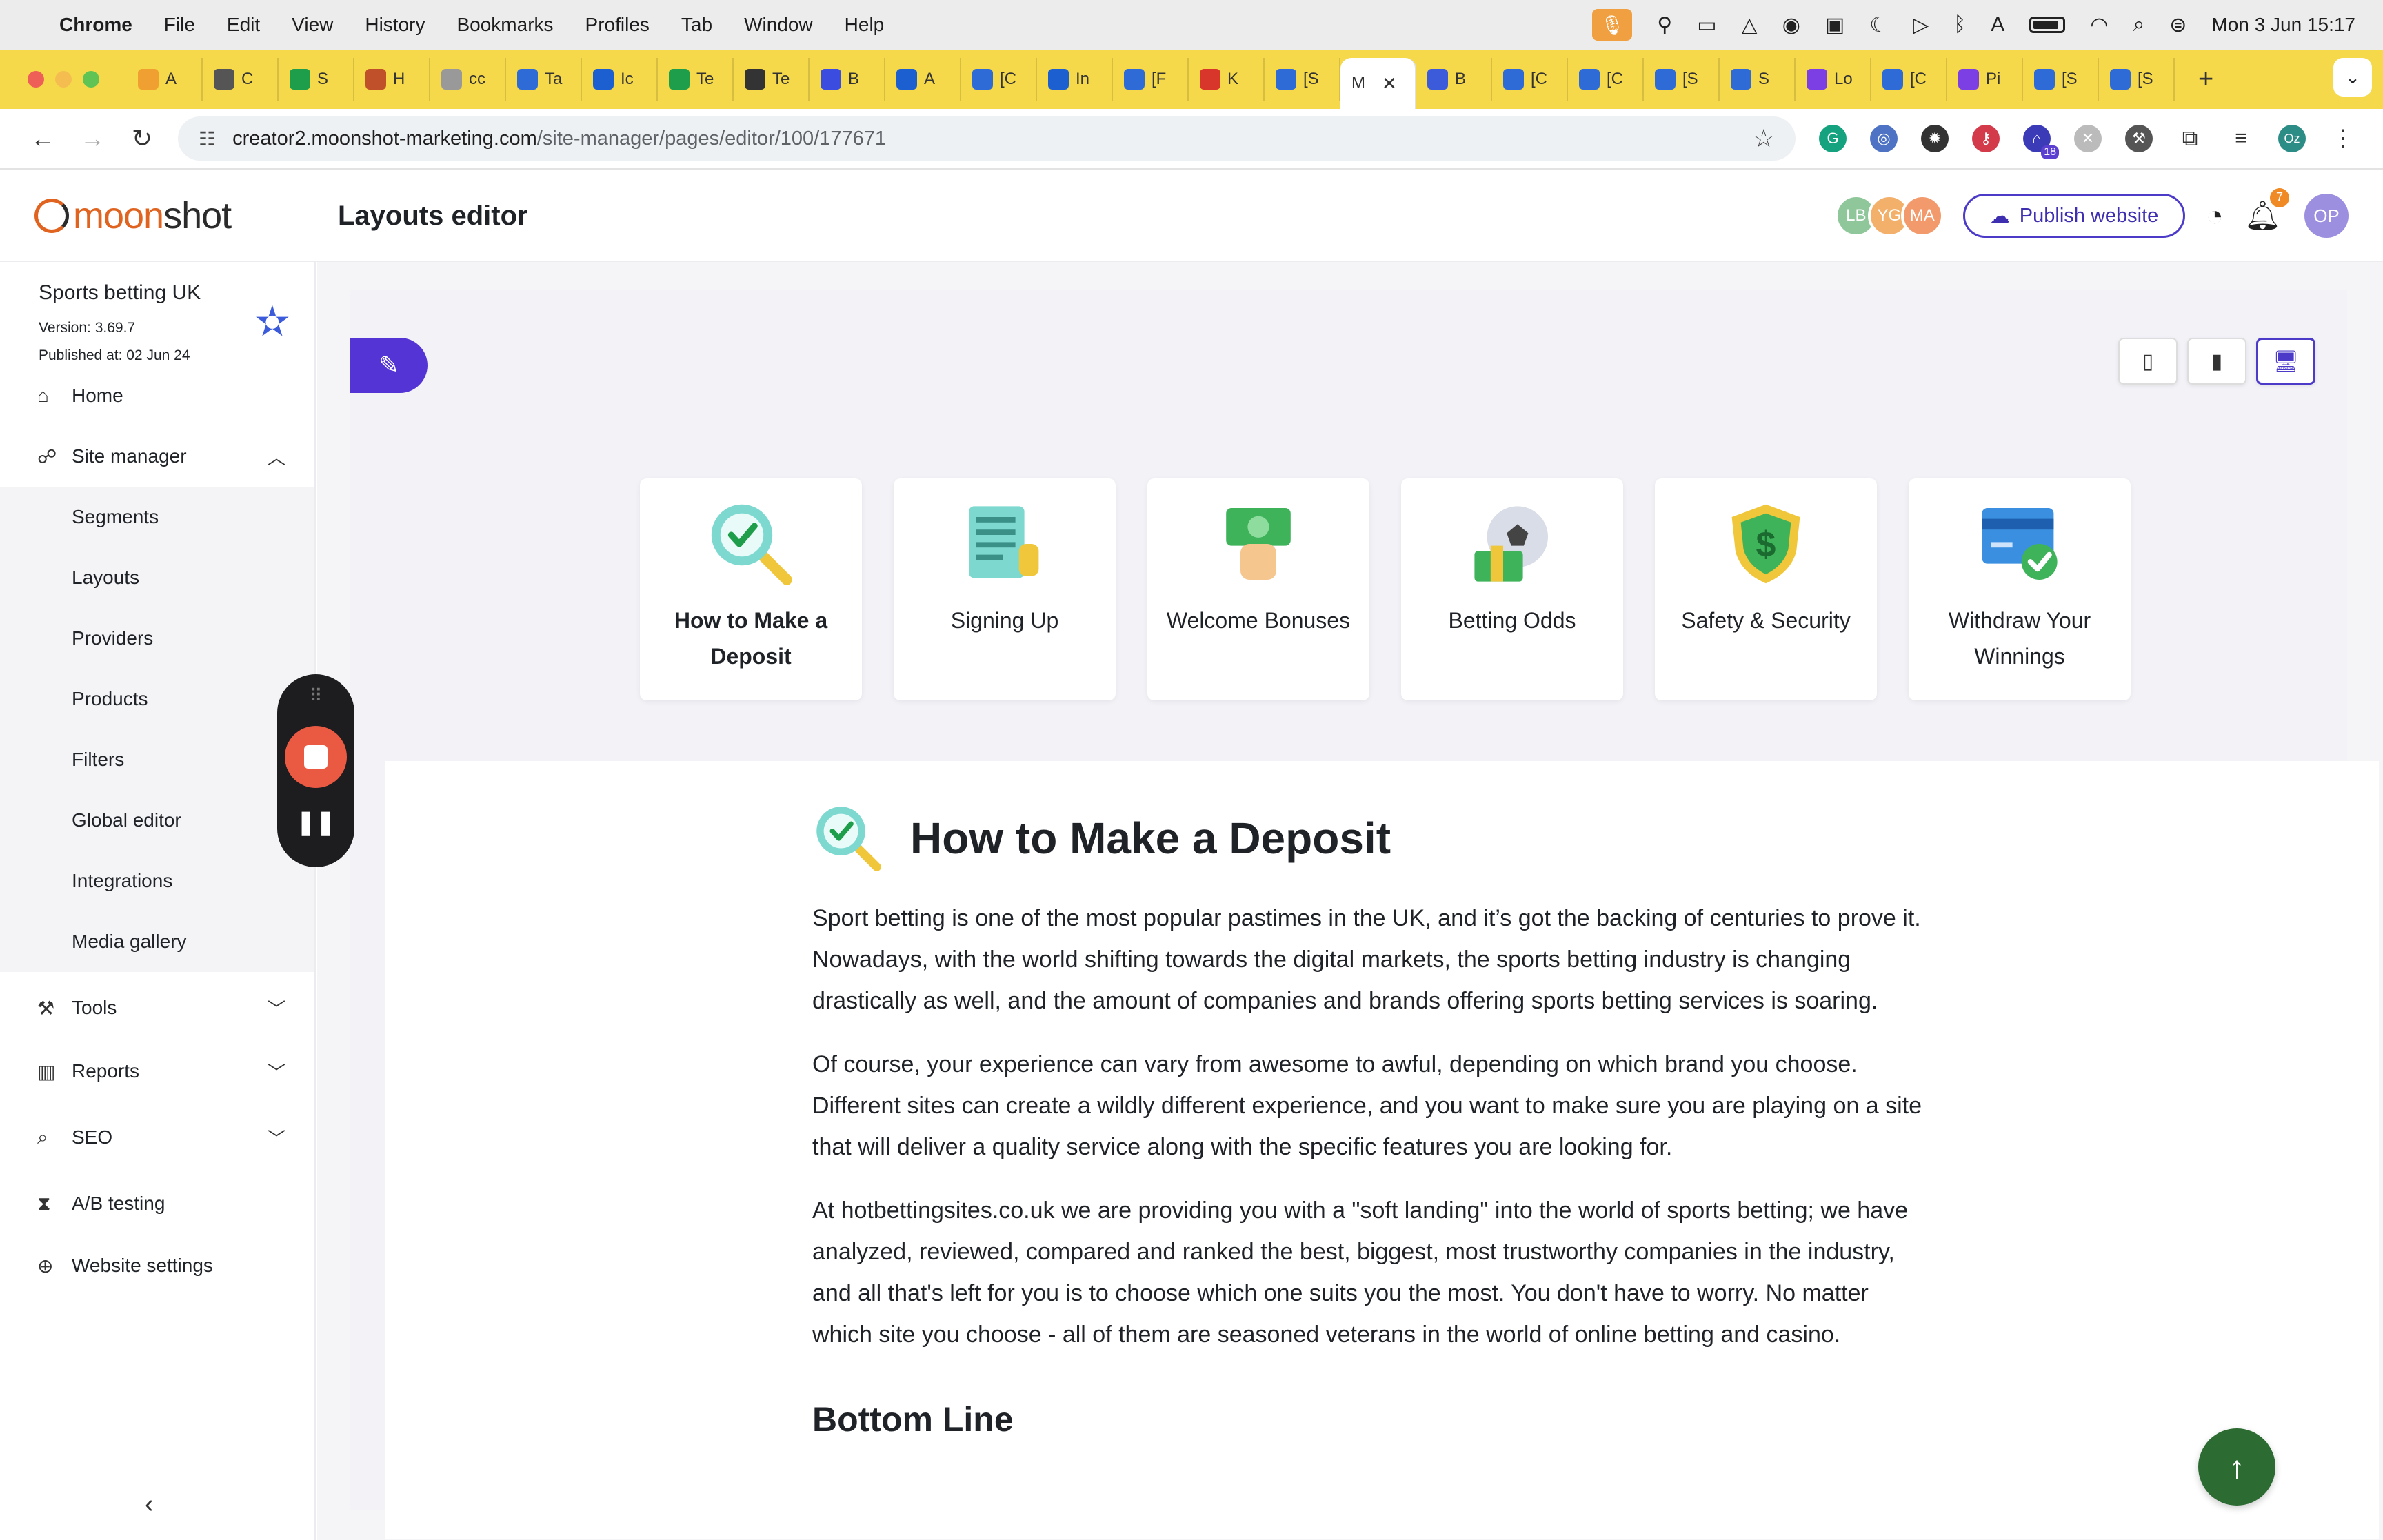 This screenshot has width=2383, height=1540. I want to click on drag-handle-icon: ⠿, so click(315, 696).